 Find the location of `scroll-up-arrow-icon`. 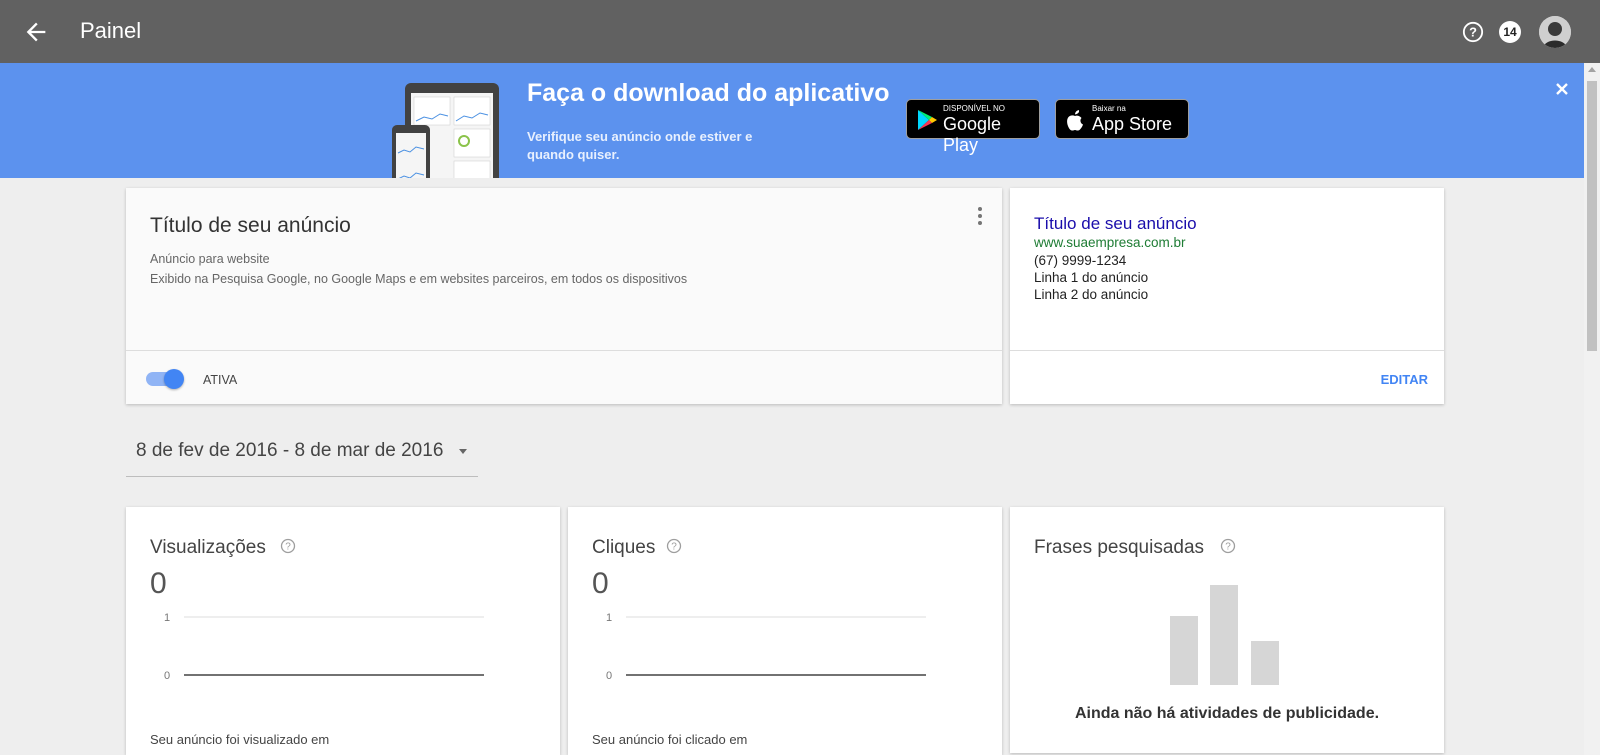

scroll-up-arrow-icon is located at coordinates (1592, 69).